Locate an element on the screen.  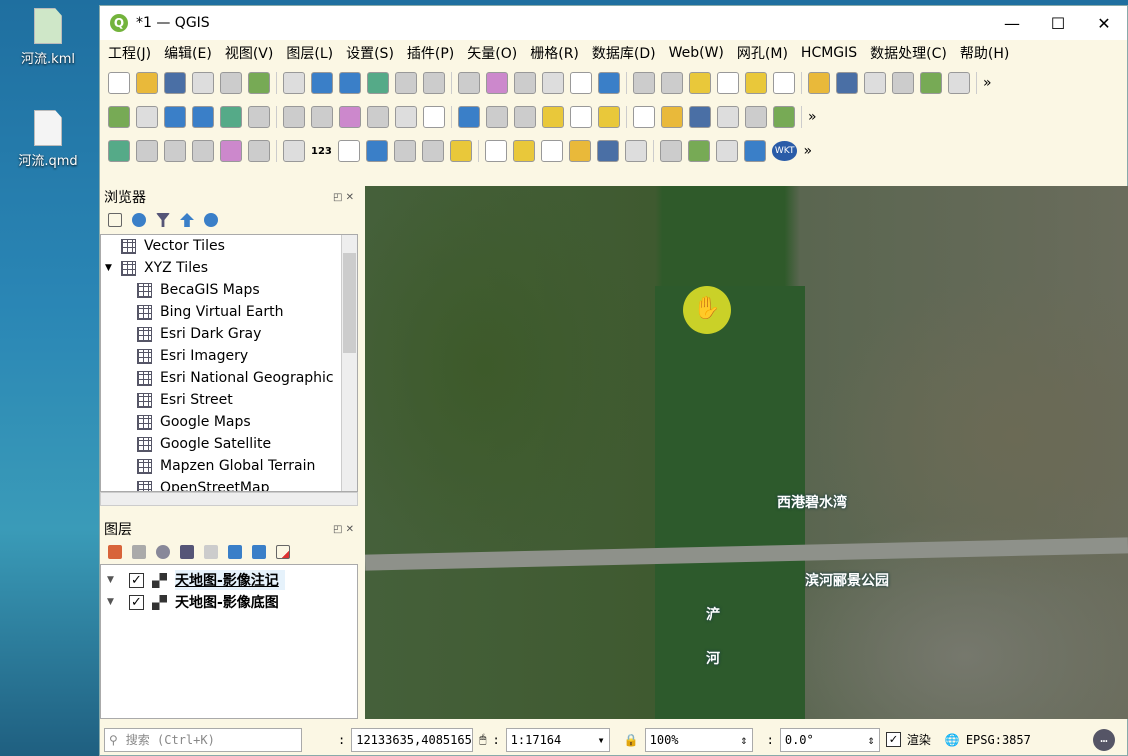
browser-item: Esri Street is located at coordinates (229, 400).